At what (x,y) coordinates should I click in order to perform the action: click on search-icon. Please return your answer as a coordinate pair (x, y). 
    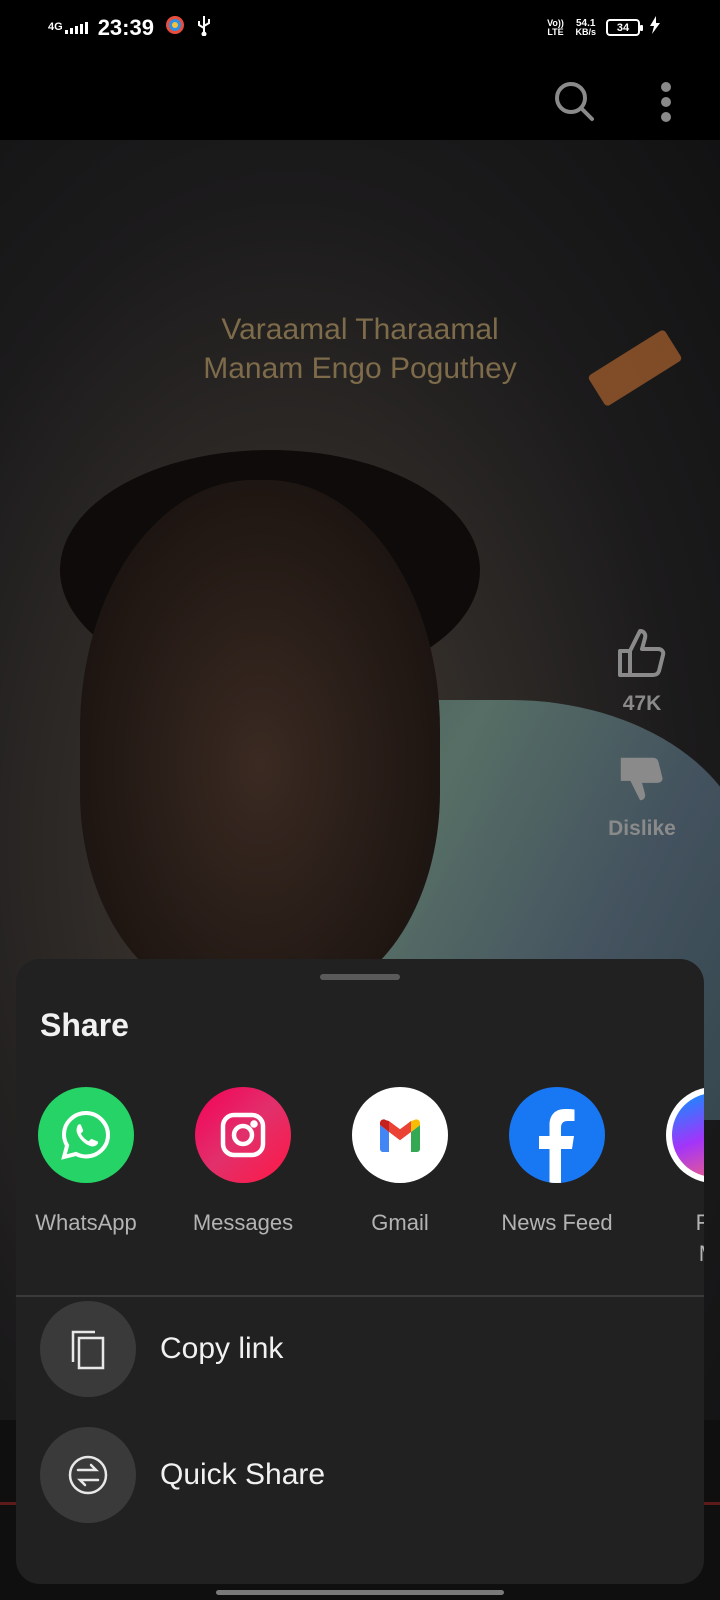
    Looking at the image, I should click on (574, 103).